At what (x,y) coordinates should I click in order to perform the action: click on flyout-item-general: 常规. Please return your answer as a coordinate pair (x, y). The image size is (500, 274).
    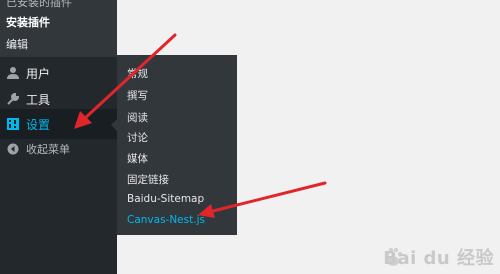
    Looking at the image, I should click on (137, 73).